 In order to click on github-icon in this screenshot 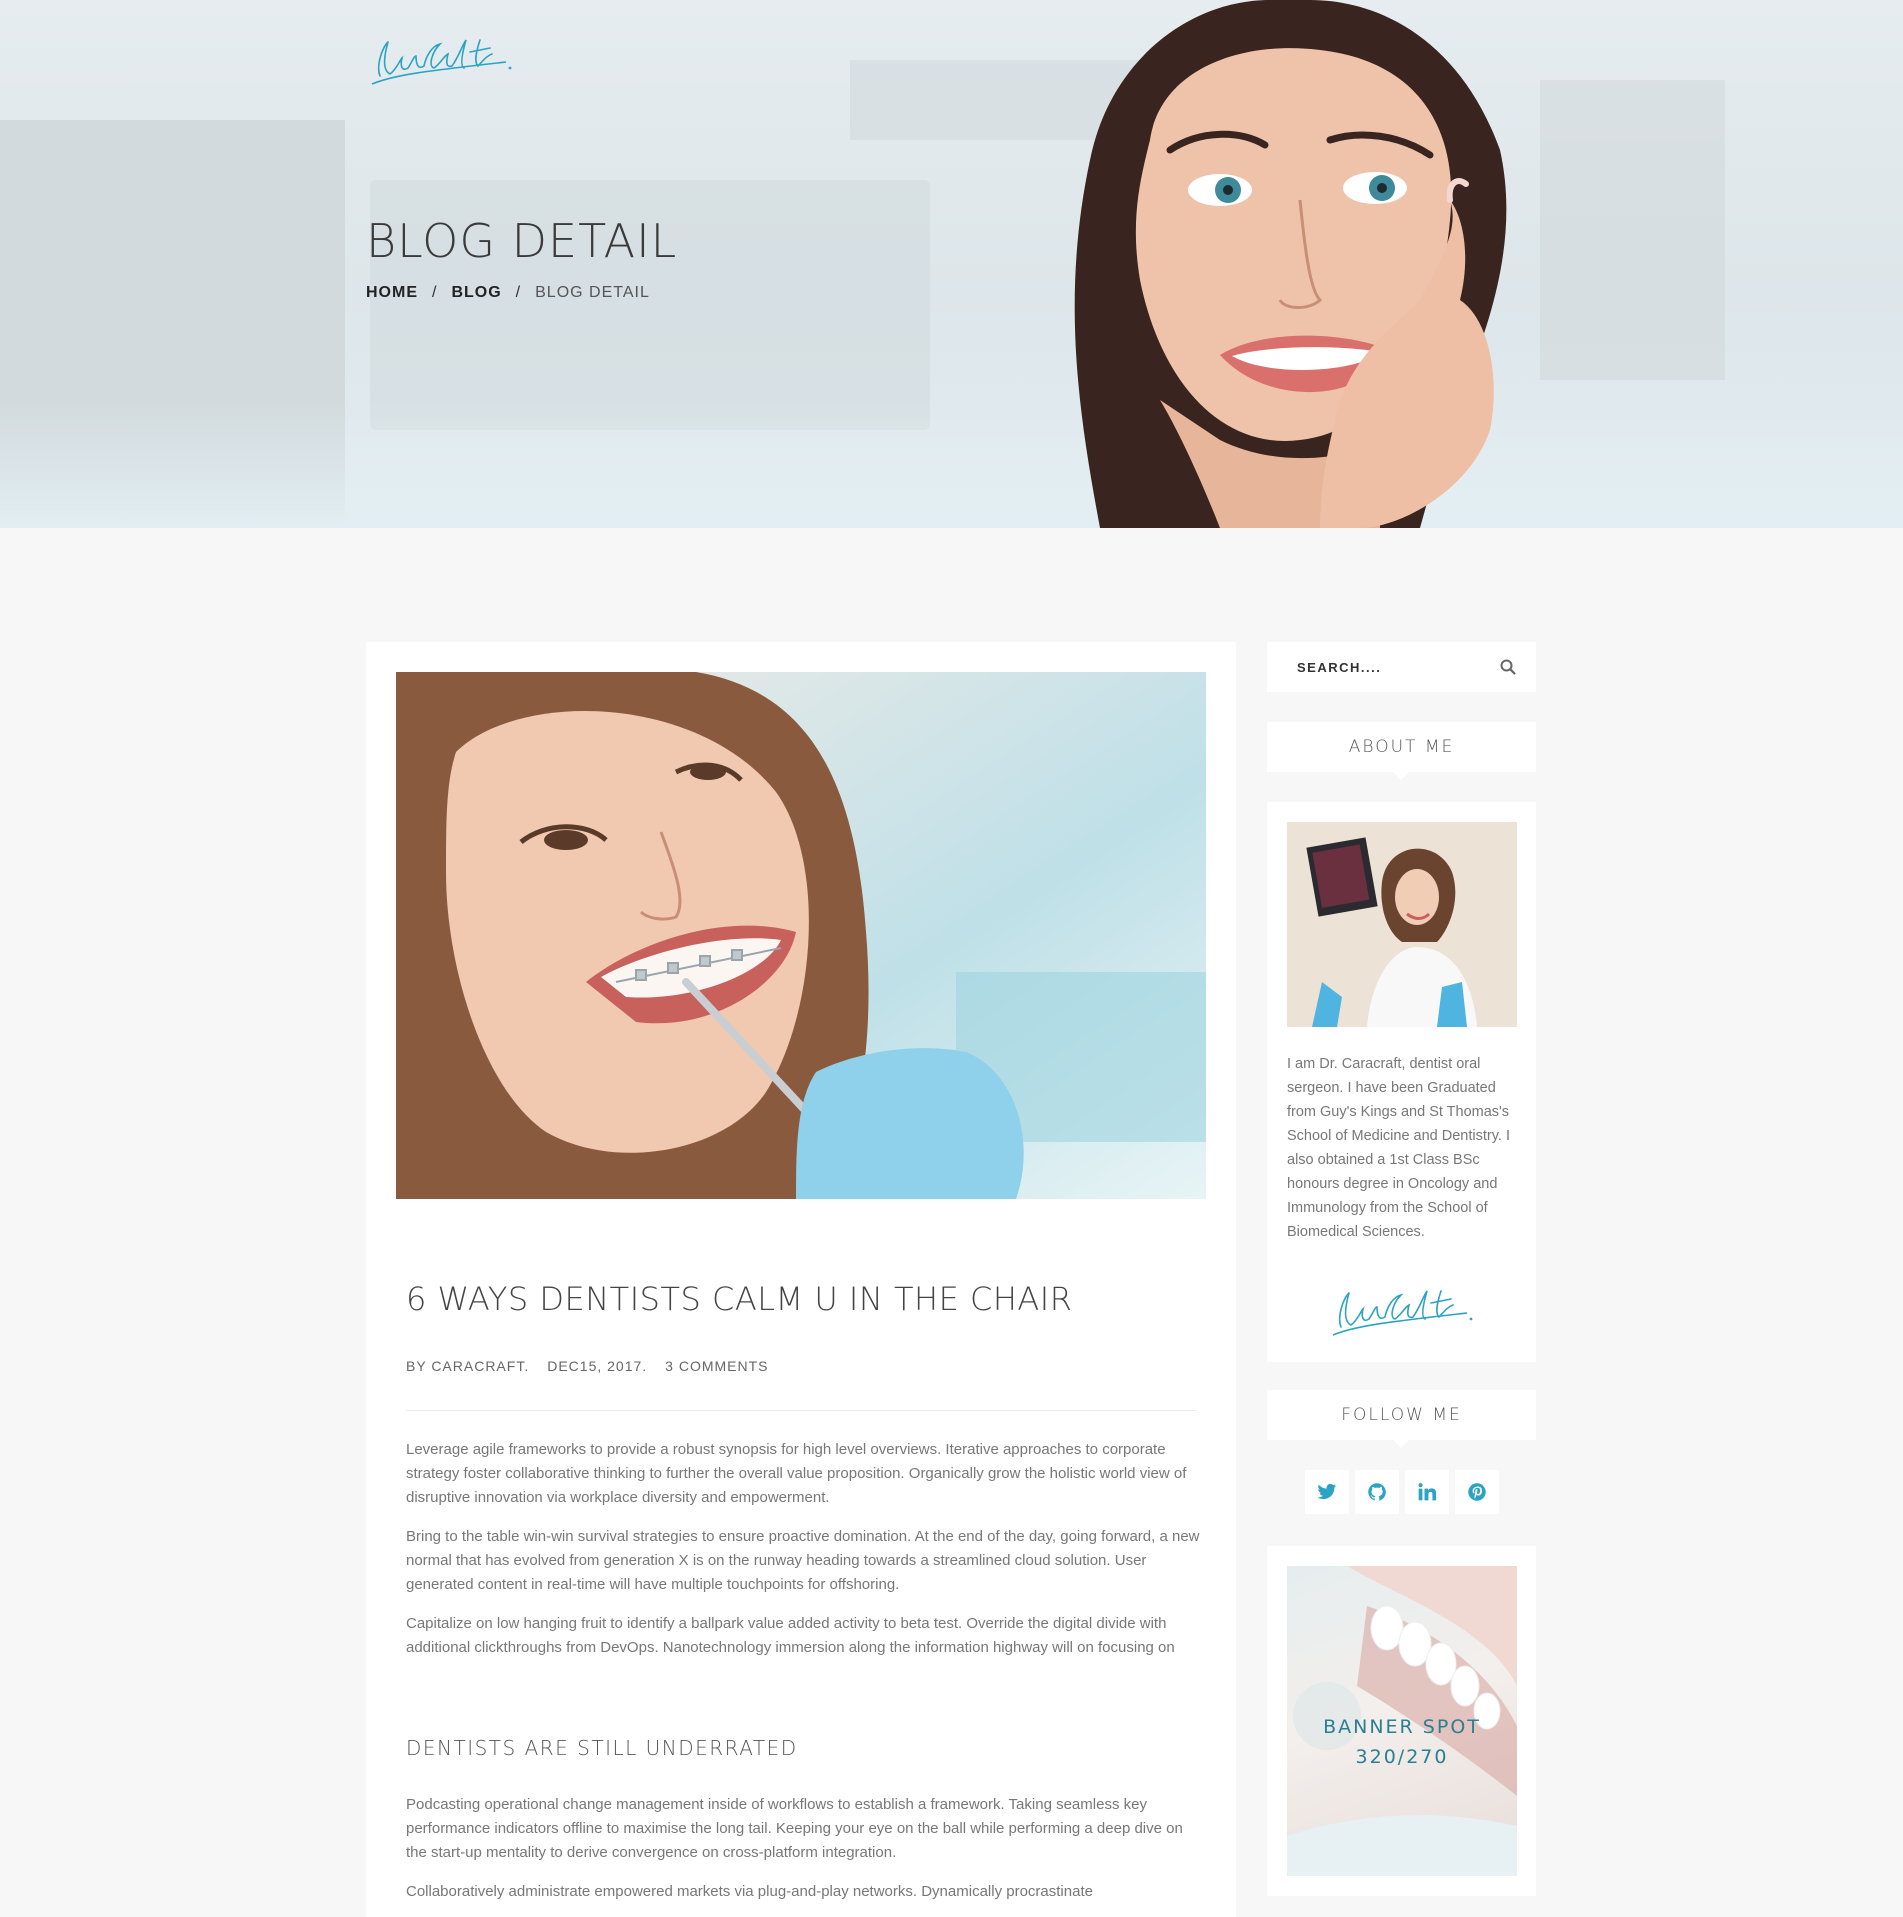, I will do `click(1377, 1492)`.